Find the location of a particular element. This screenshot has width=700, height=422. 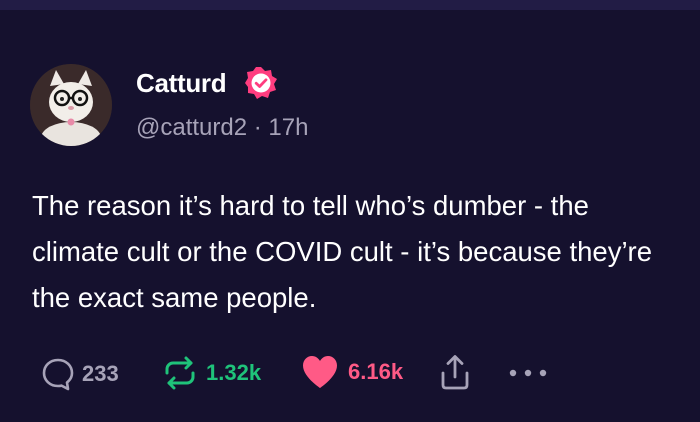

handle-row: @catturd2 · 17h is located at coordinates (222, 128).